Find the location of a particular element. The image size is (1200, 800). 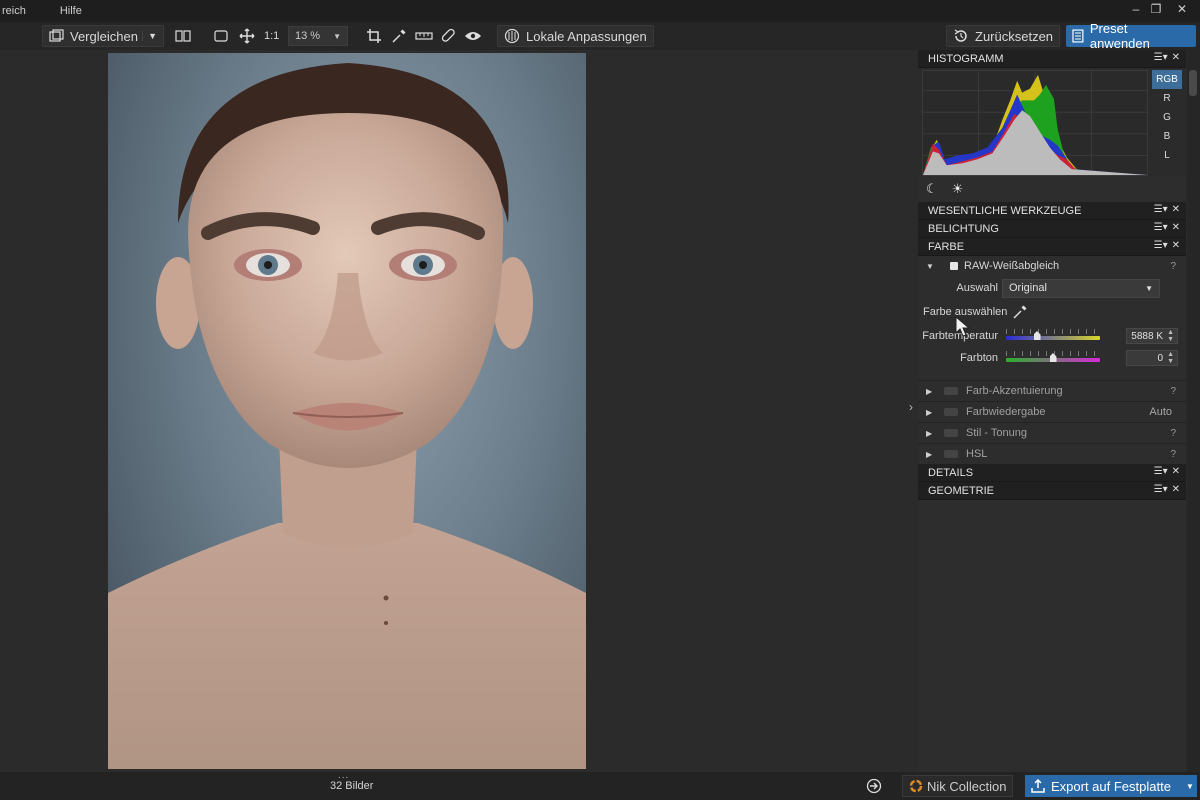

nik-collection-button: Nik Collection is located at coordinates (958, 786).